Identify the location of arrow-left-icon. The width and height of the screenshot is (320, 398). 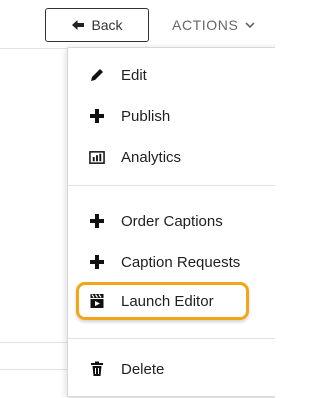
(78, 25).